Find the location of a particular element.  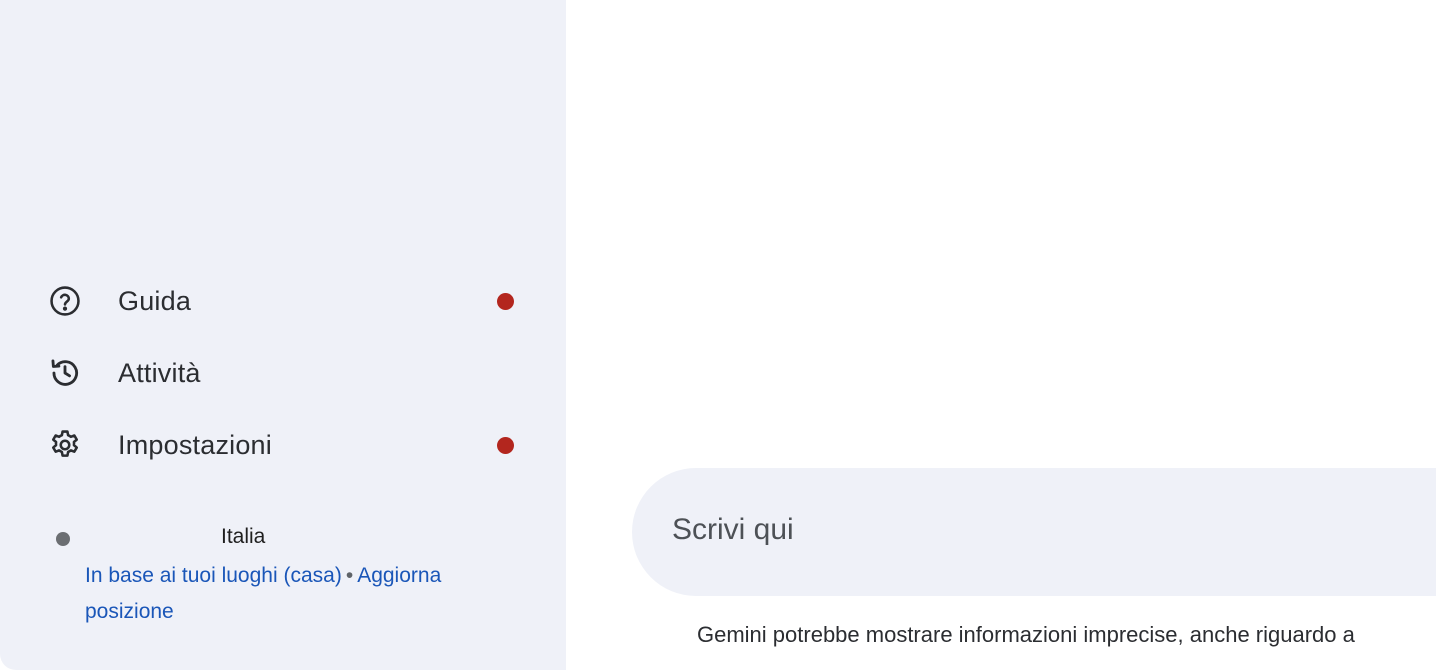

location-source-link: In base ai tuoi luoghi (casa) is located at coordinates (213, 575).